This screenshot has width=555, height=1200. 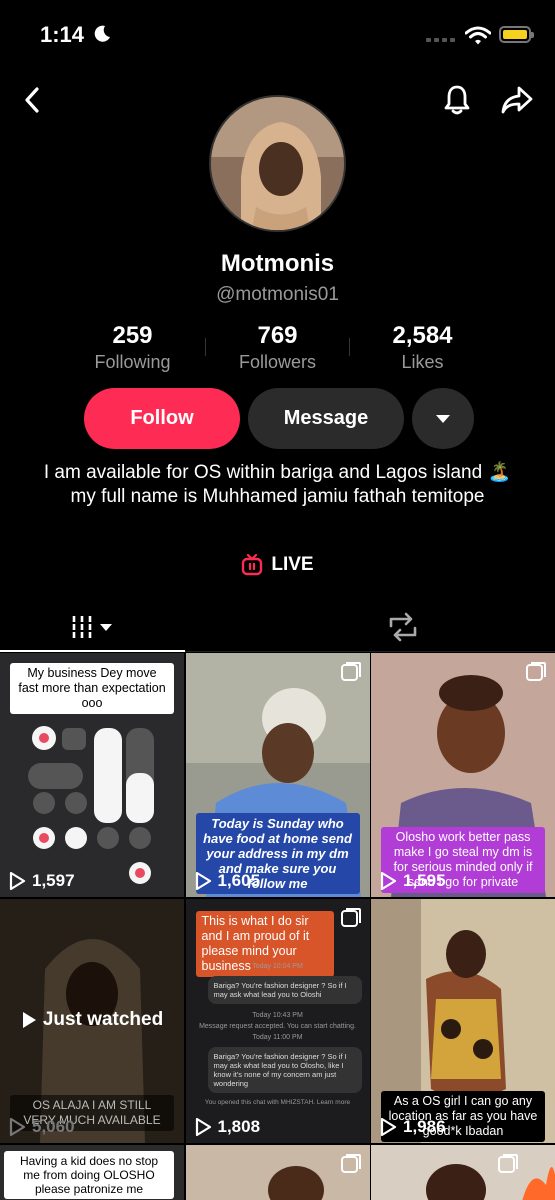 I want to click on view-count-value: 1,605, so click(x=239, y=880).